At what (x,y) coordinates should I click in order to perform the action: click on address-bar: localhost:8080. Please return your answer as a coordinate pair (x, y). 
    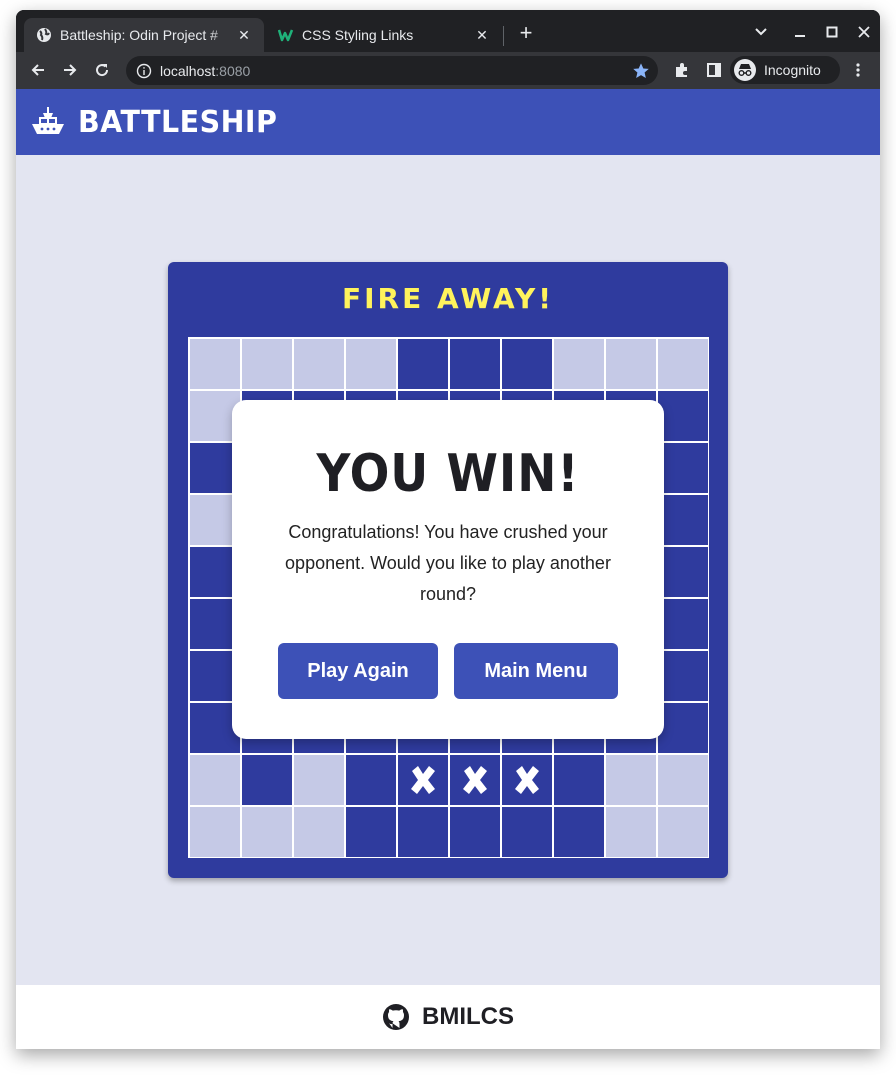
    Looking at the image, I should click on (392, 70).